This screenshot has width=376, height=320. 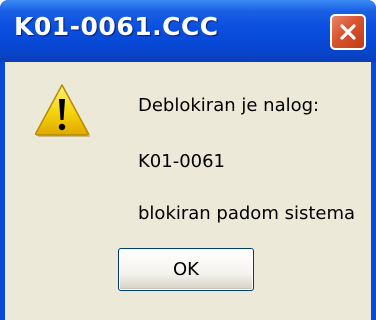 I want to click on ok-button: OK, so click(x=186, y=269).